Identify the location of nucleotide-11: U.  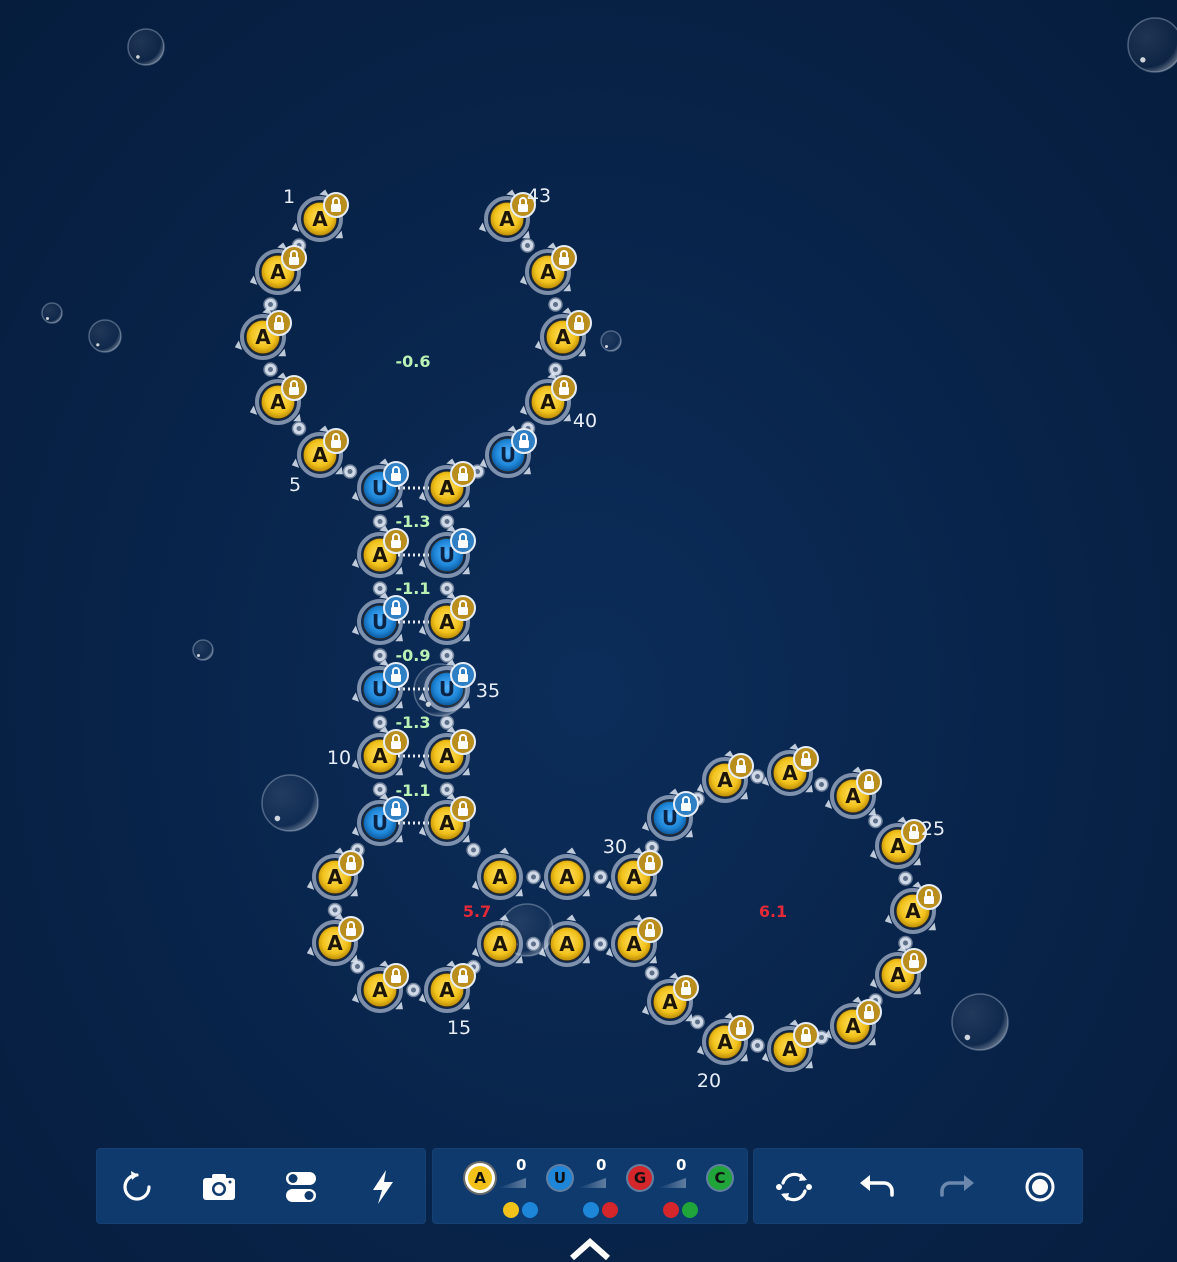
(380, 819).